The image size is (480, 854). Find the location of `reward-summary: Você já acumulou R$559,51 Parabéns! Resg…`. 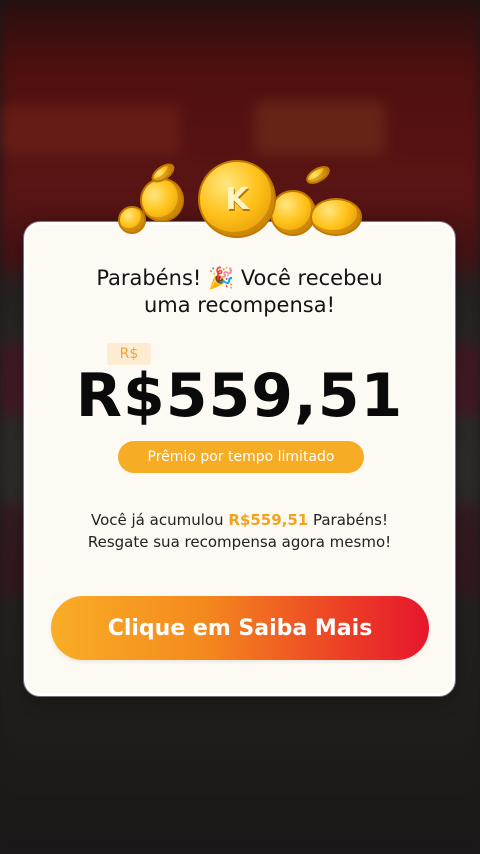

reward-summary: Você já acumulou R$559,51 Parabéns! Resg… is located at coordinates (239, 531).